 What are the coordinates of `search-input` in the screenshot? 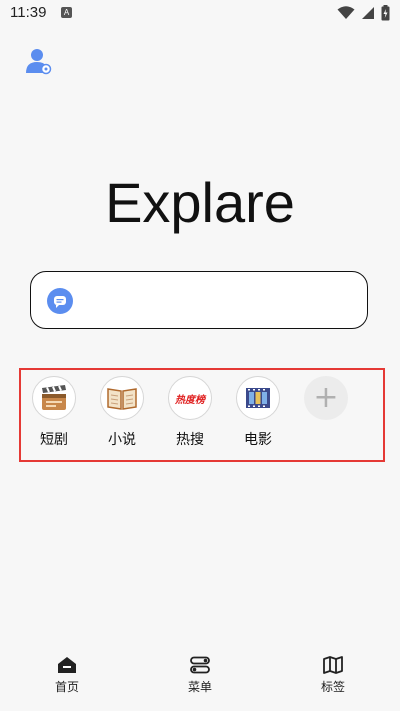 It's located at (199, 300).